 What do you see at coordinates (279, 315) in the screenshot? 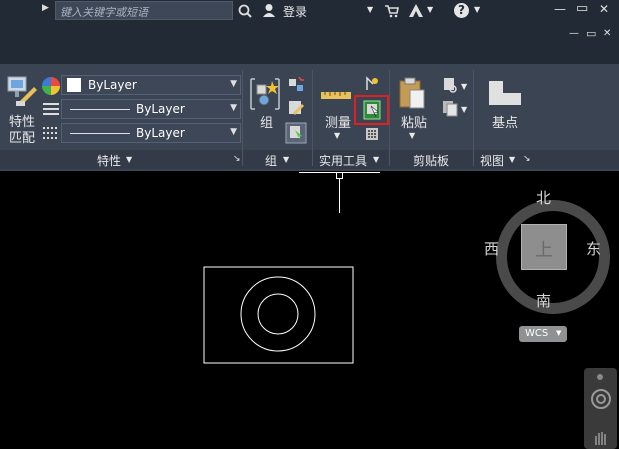
I see `drawing-objects` at bounding box center [279, 315].